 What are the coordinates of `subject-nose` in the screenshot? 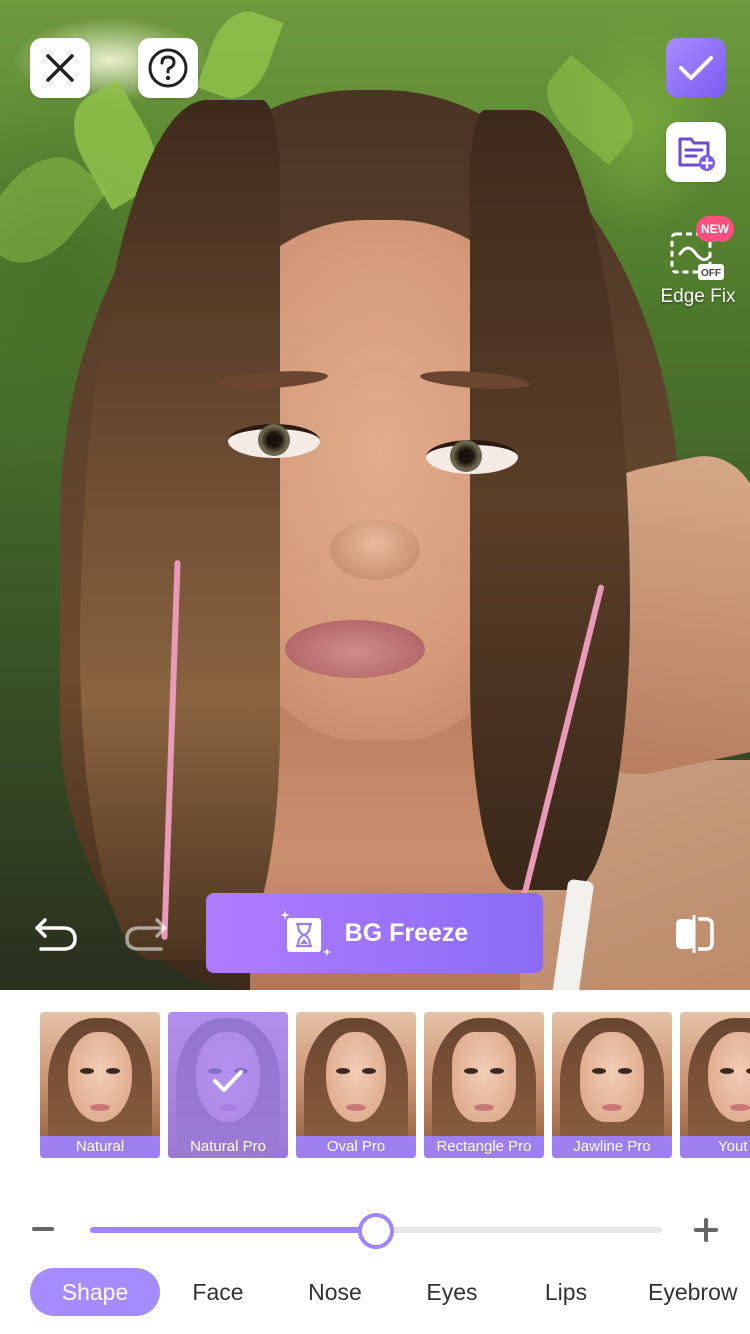 It's located at (375, 550).